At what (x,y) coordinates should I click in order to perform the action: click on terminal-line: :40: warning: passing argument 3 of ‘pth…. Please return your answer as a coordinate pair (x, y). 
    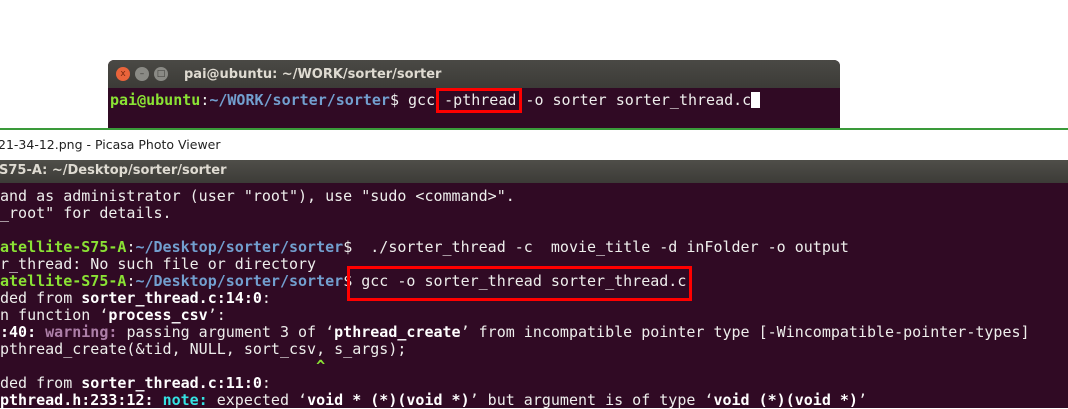
    Looking at the image, I should click on (515, 332).